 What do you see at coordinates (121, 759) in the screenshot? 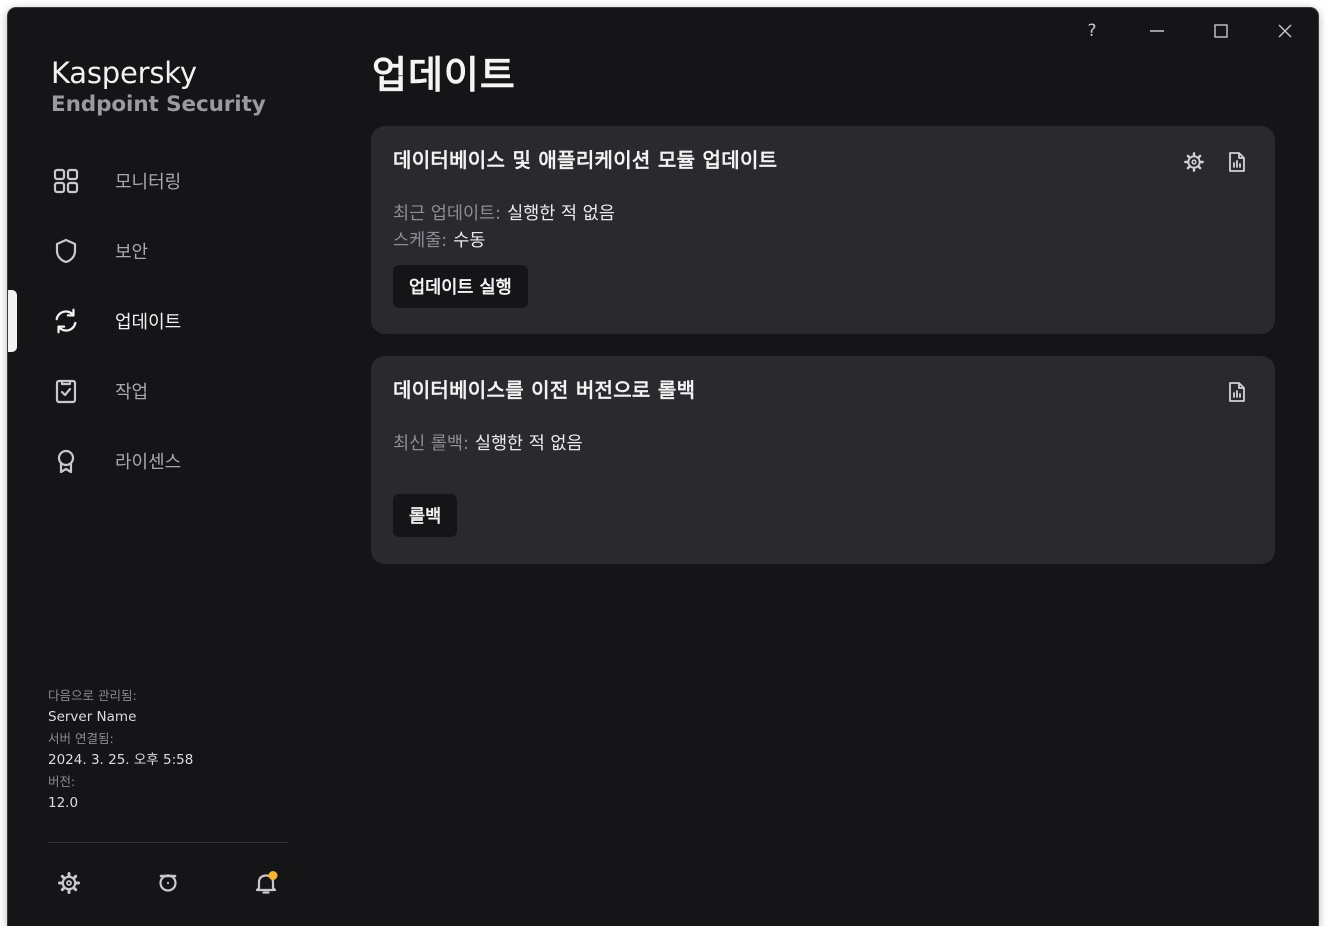
I see `connected-time: 2024. 3. 25. 오후 5:58` at bounding box center [121, 759].